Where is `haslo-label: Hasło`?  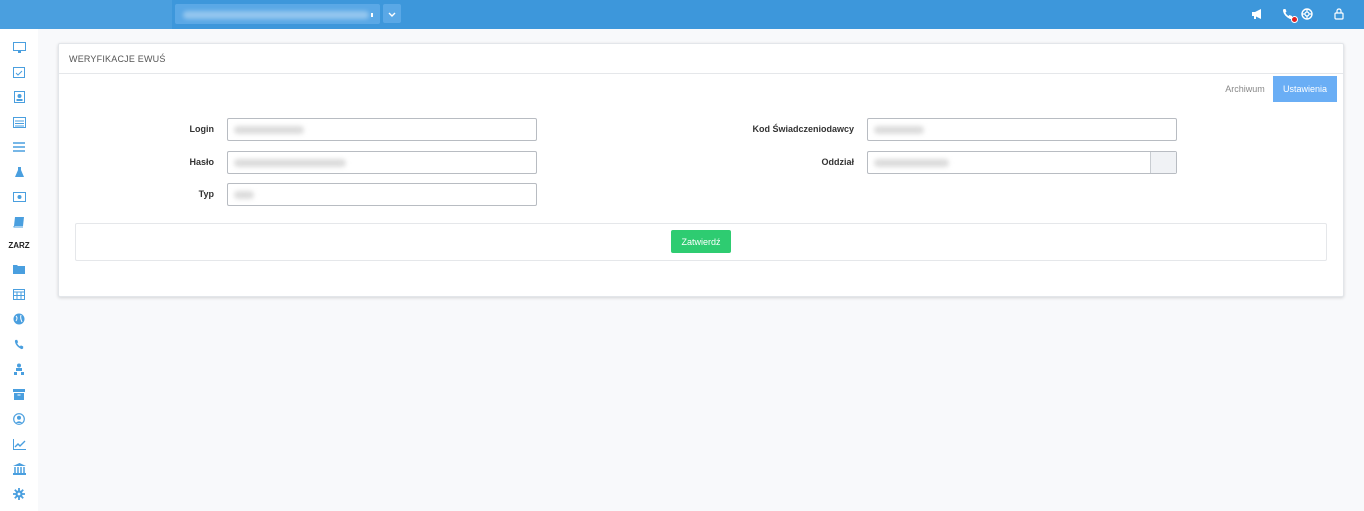
haslo-label: Hasło is located at coordinates (201, 162).